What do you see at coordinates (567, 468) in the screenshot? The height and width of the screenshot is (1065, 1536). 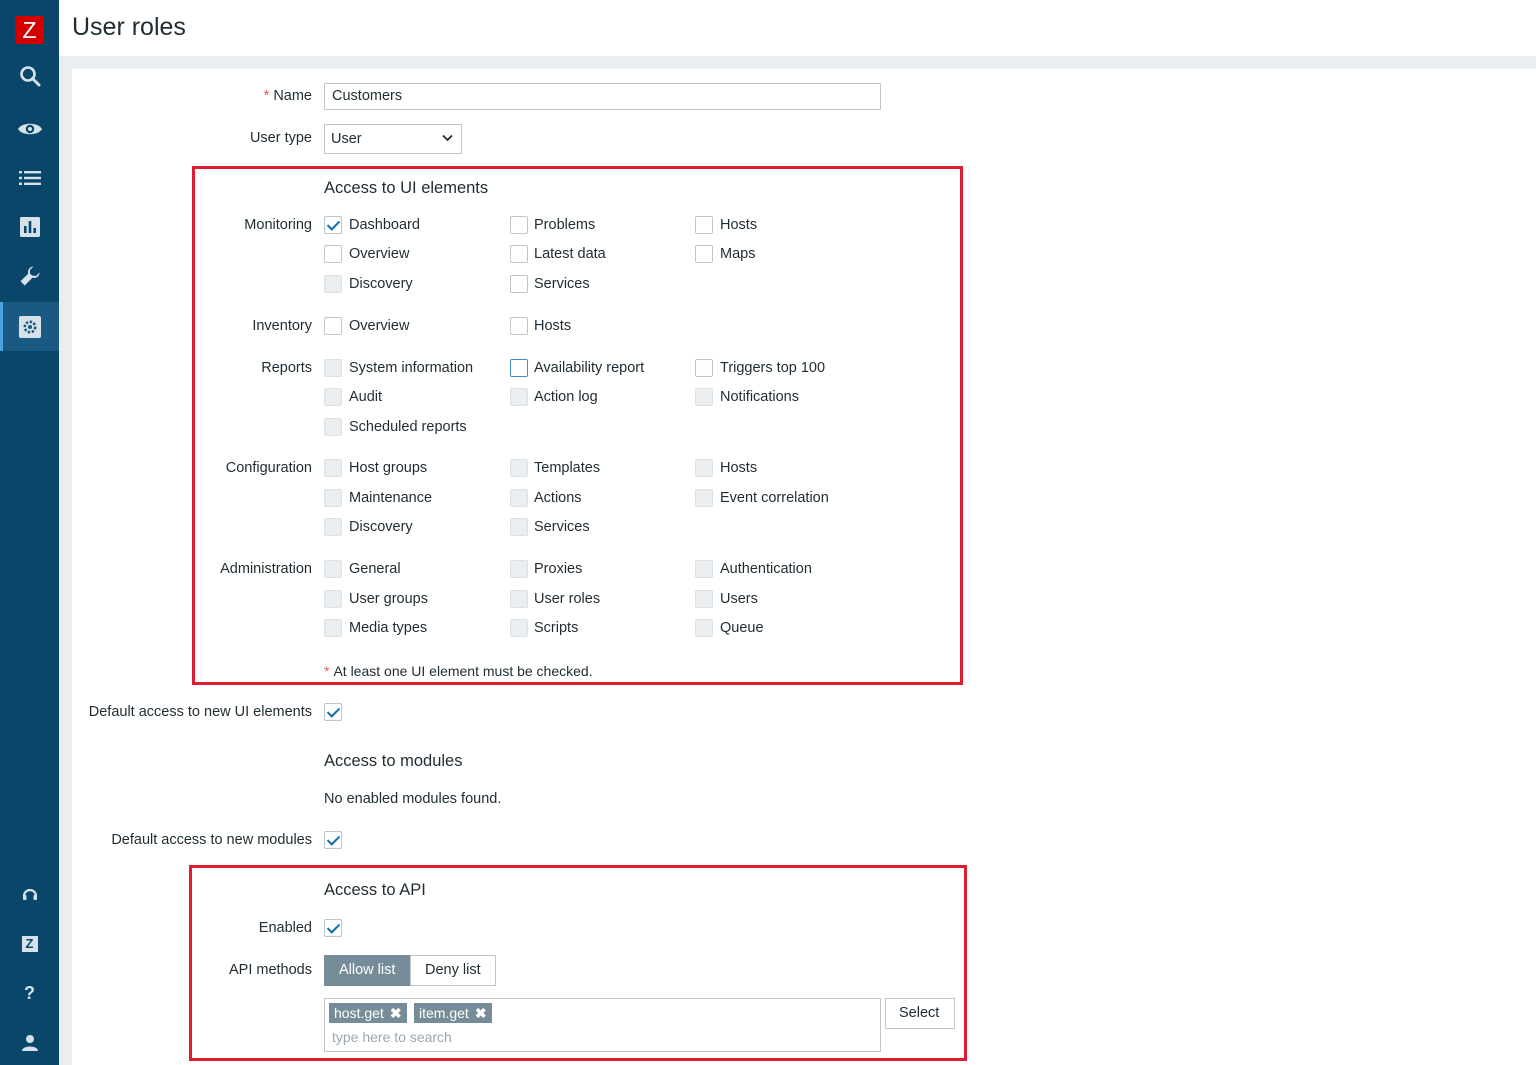 I see `checkbox-label: Templates` at bounding box center [567, 468].